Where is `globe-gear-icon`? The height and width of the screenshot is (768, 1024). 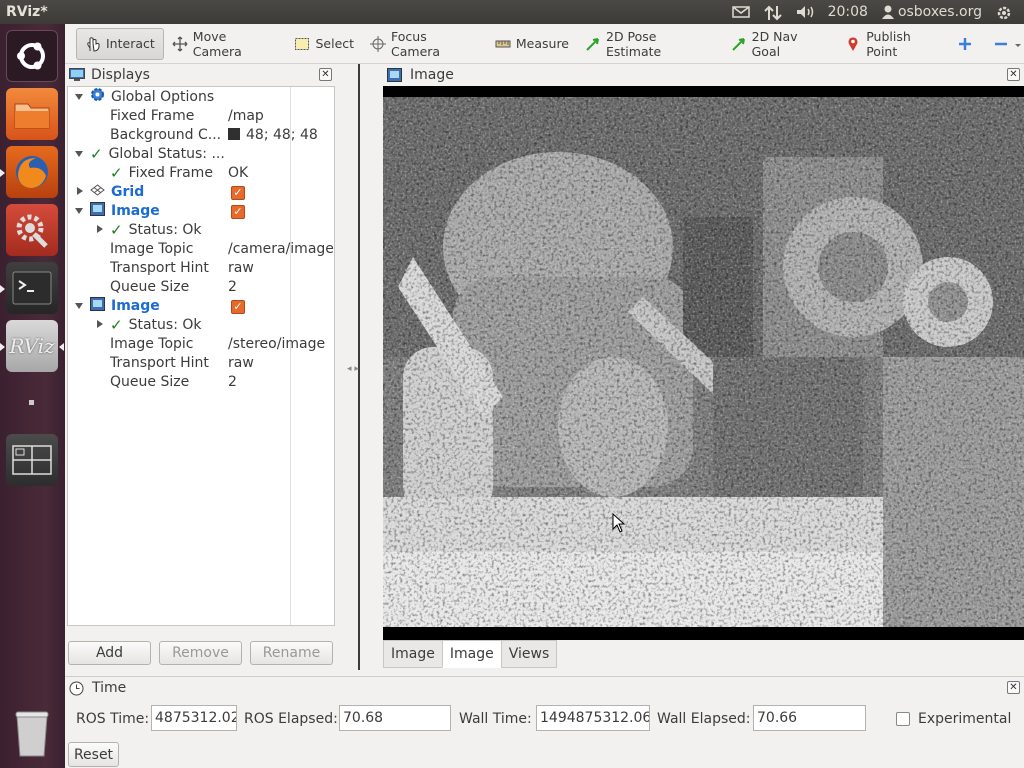 globe-gear-icon is located at coordinates (97, 96).